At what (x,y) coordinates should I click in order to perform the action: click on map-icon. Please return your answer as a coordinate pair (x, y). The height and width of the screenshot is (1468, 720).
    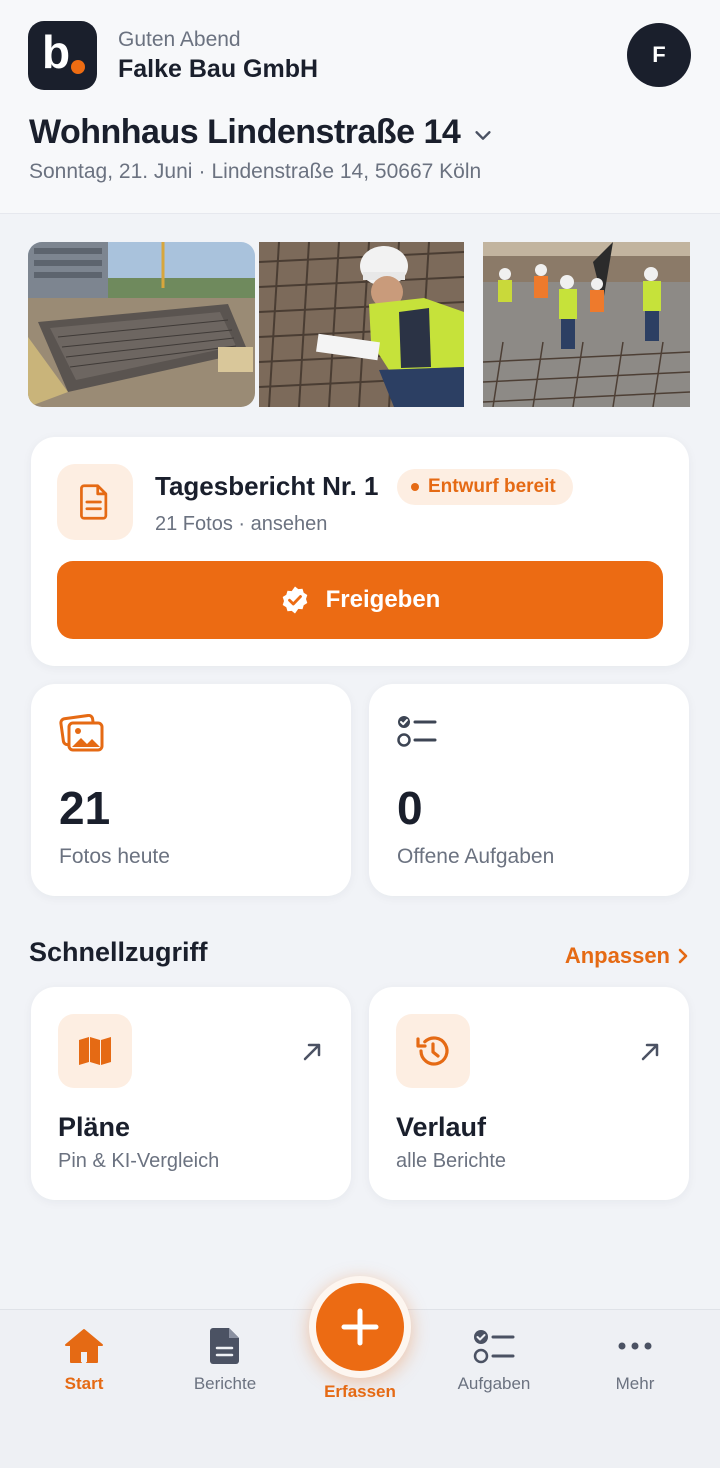
    Looking at the image, I should click on (95, 1051).